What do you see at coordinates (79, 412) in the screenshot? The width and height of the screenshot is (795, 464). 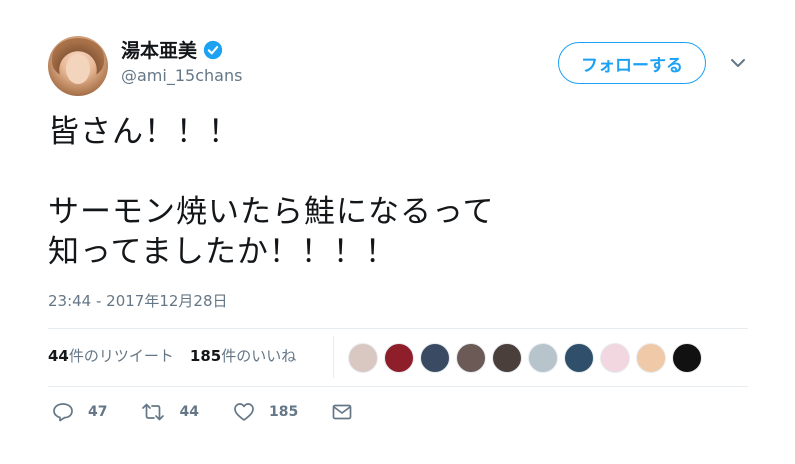 I see `reply-button: 47` at bounding box center [79, 412].